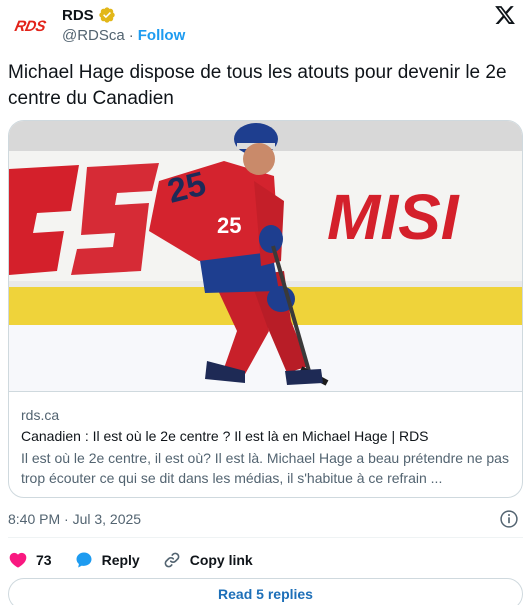 This screenshot has width=526, height=605. What do you see at coordinates (509, 519) in the screenshot?
I see `info-icon` at bounding box center [509, 519].